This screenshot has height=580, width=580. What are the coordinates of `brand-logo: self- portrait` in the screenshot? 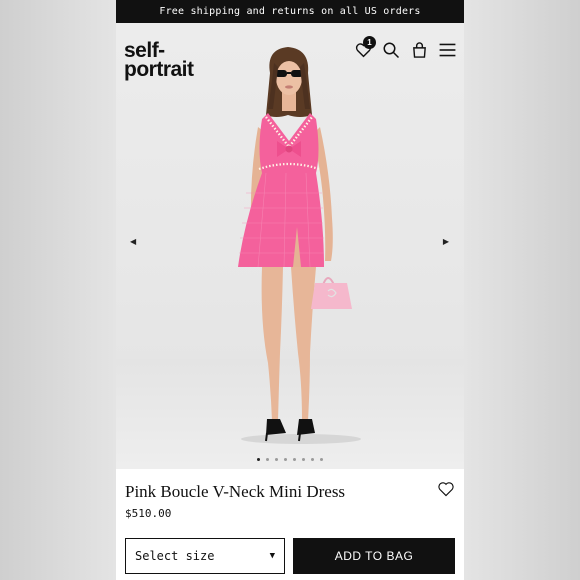 It's located at (159, 60).